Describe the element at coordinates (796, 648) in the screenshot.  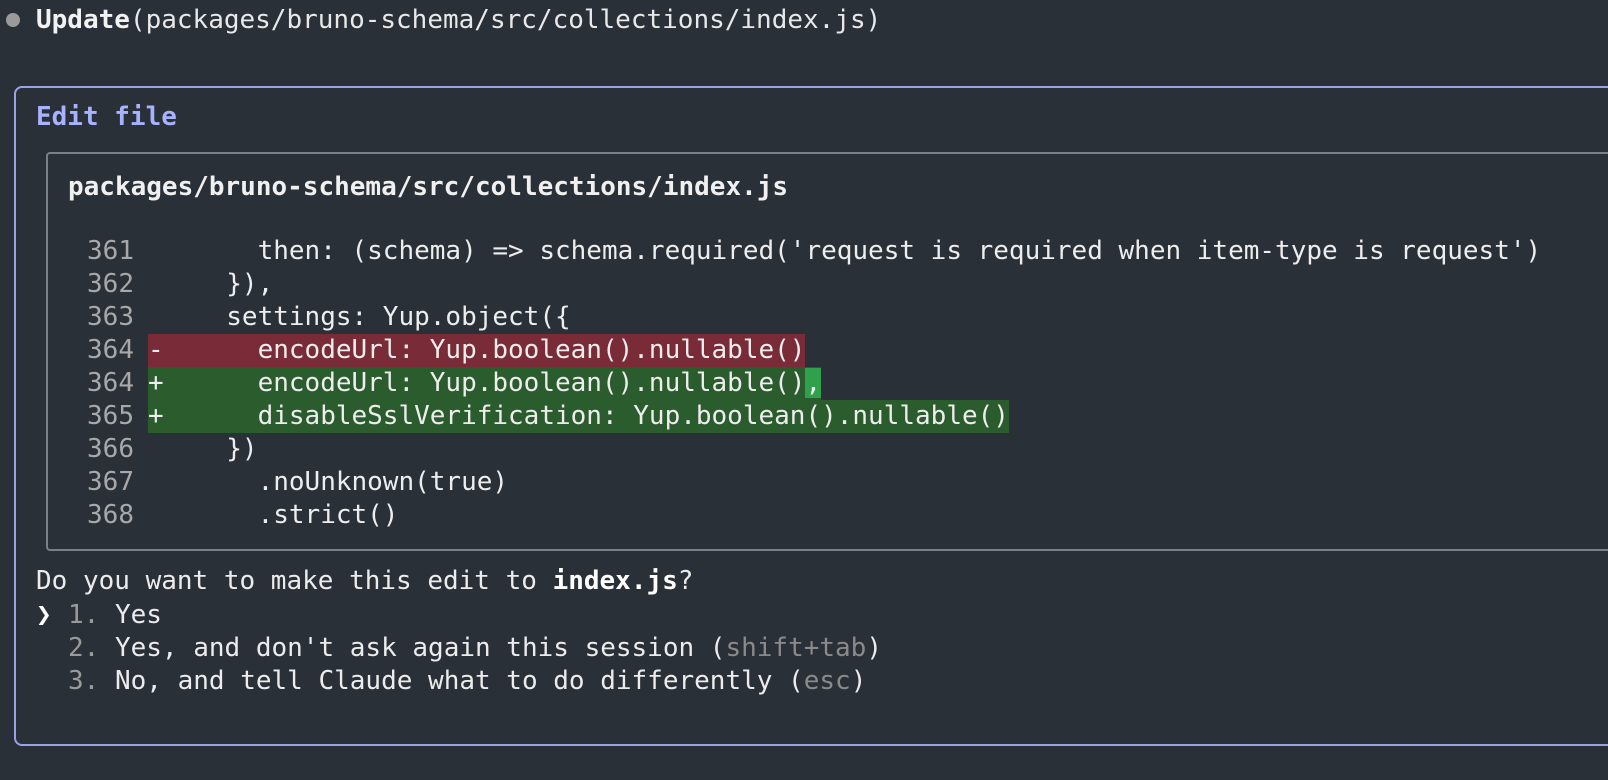
I see `option-shortcut-hint: shift+tab` at that location.